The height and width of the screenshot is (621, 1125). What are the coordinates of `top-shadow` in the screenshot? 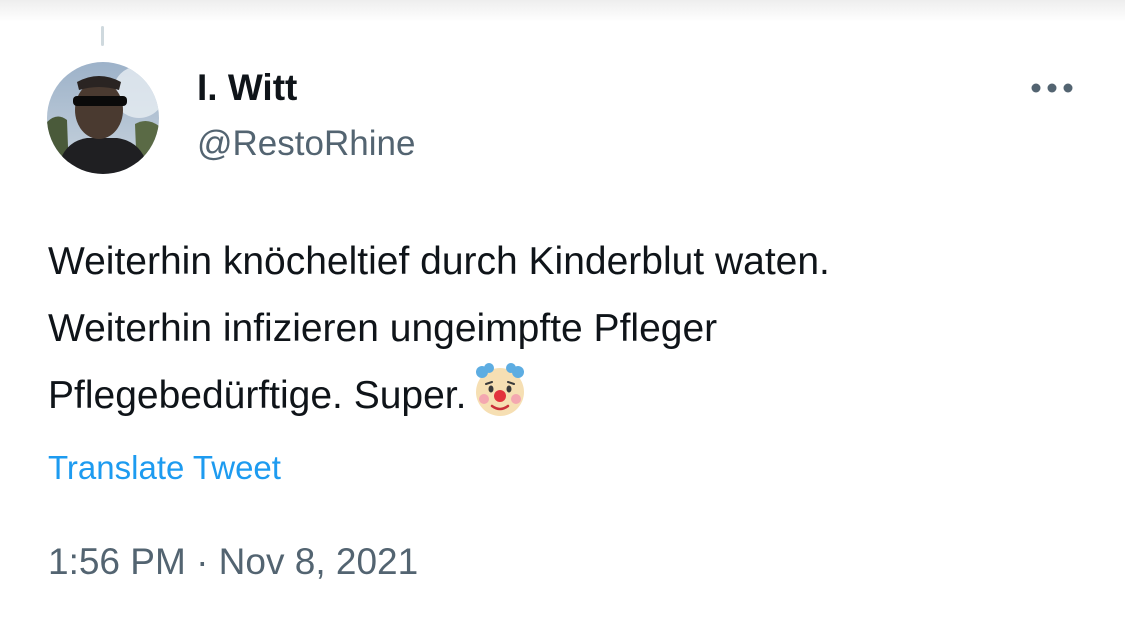 It's located at (562, 11).